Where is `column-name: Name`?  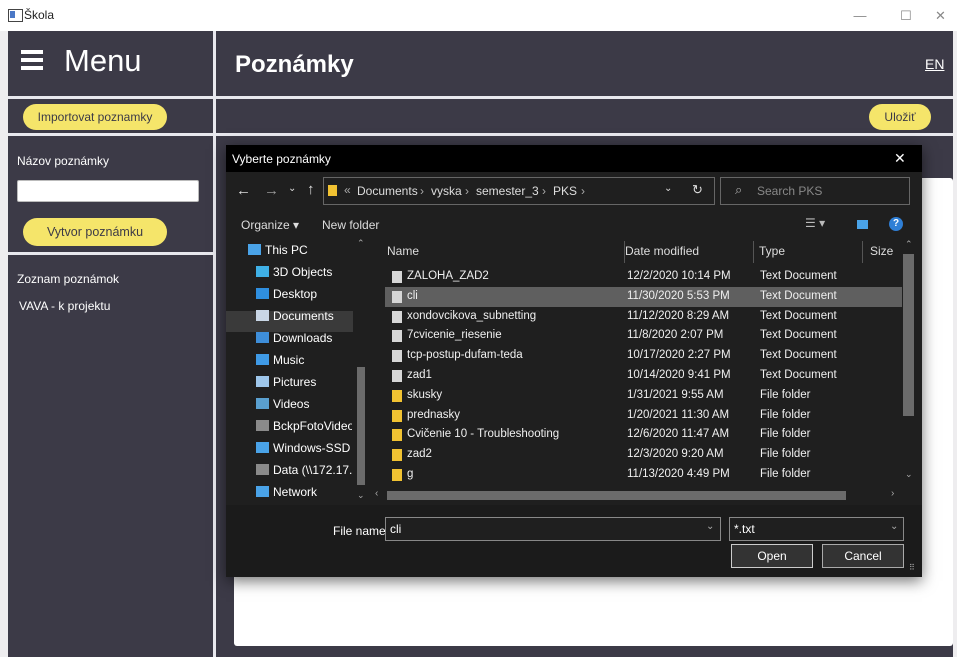 column-name: Name is located at coordinates (403, 251).